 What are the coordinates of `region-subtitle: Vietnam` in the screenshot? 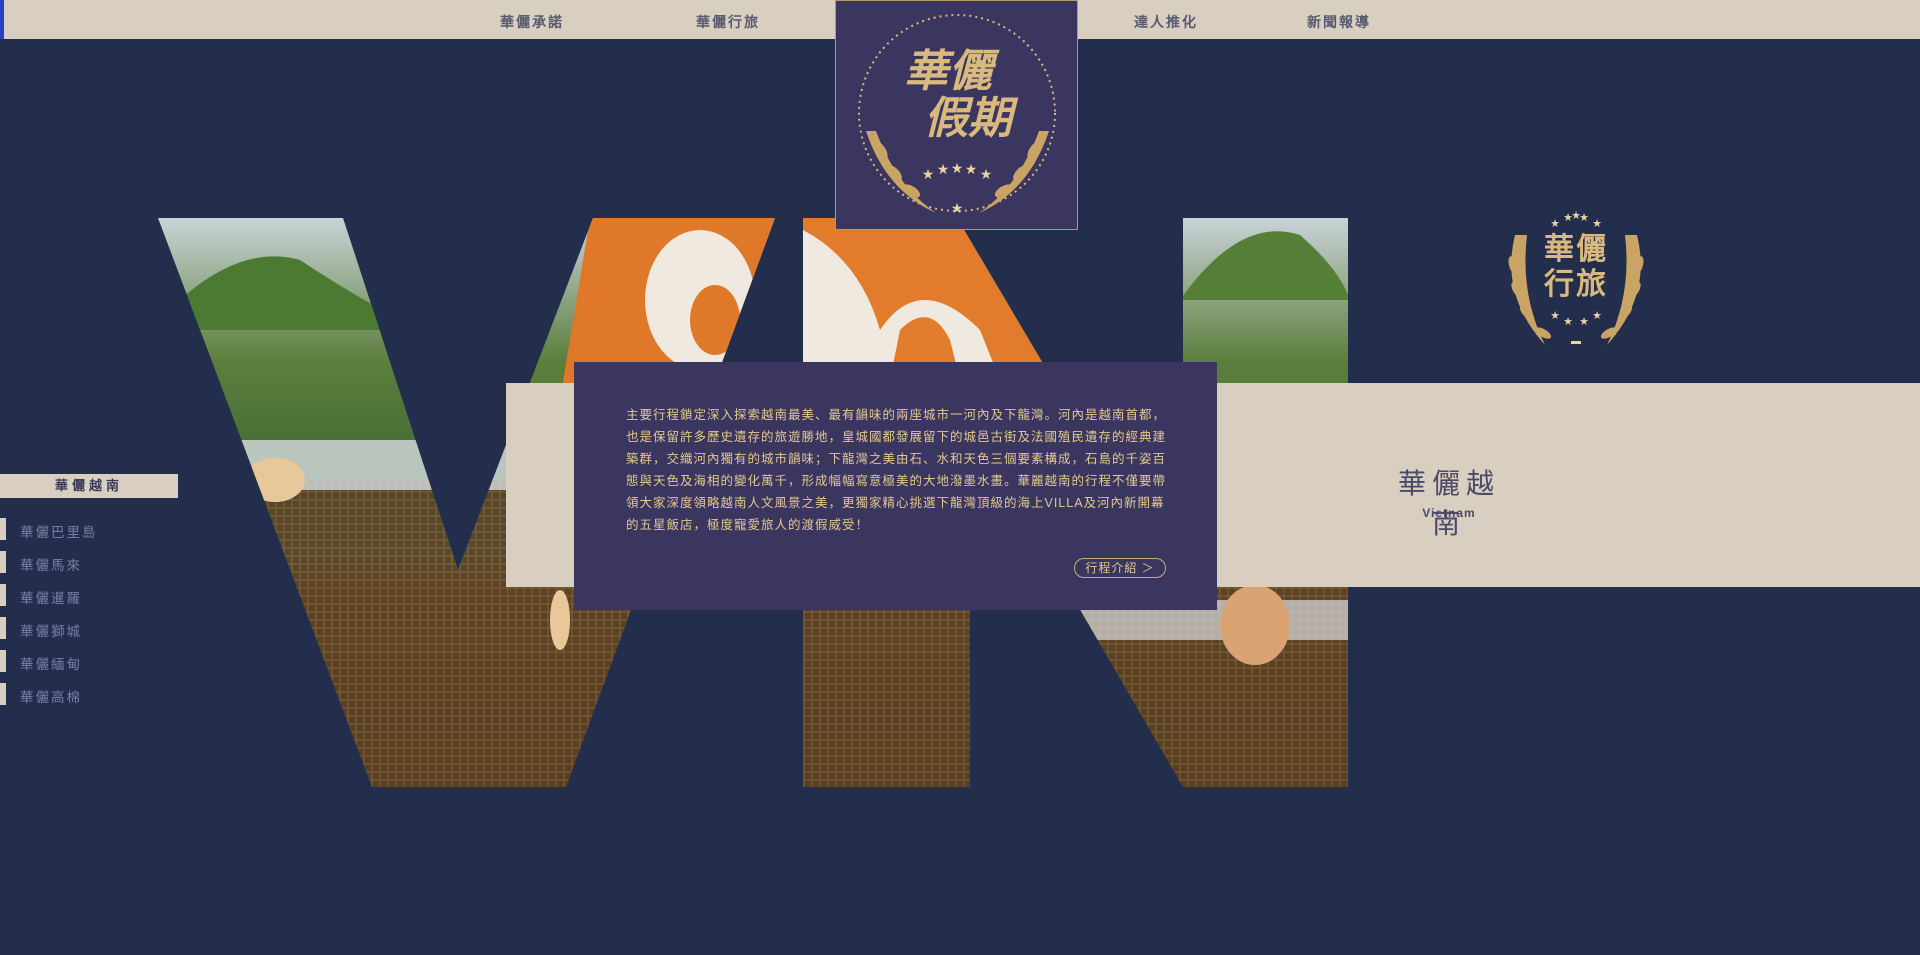 It's located at (1449, 513).